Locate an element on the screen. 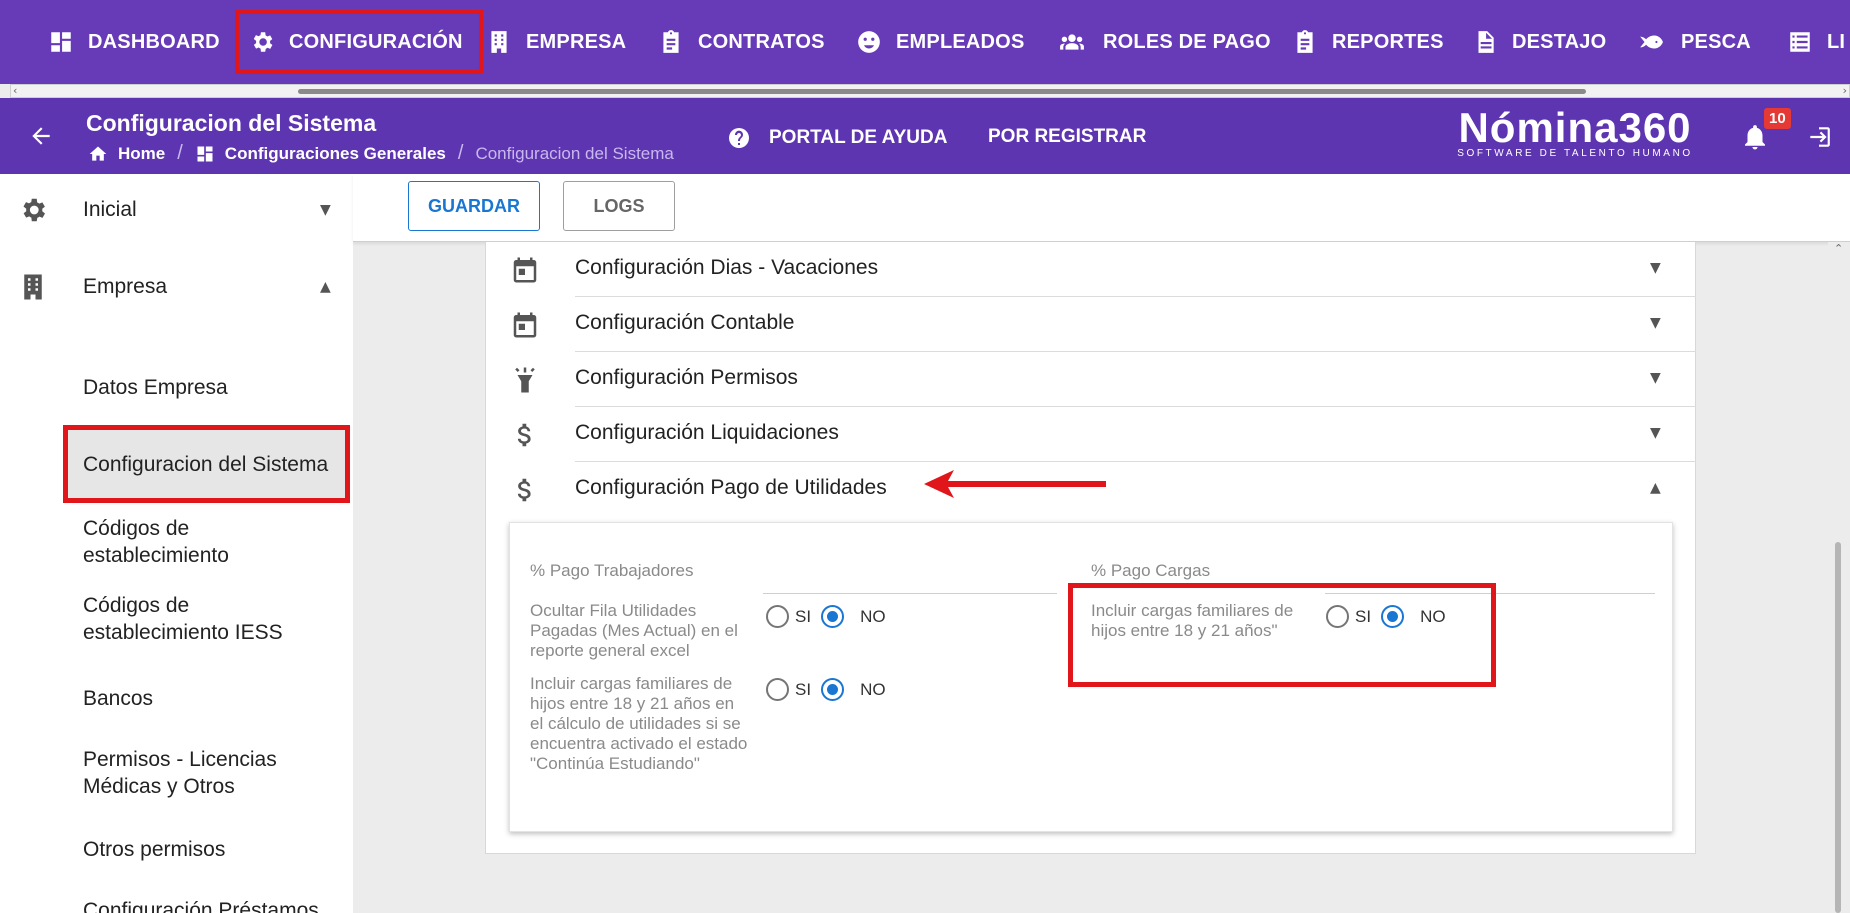 The height and width of the screenshot is (913, 1850). annotation-arrow is located at coordinates (1015, 484).